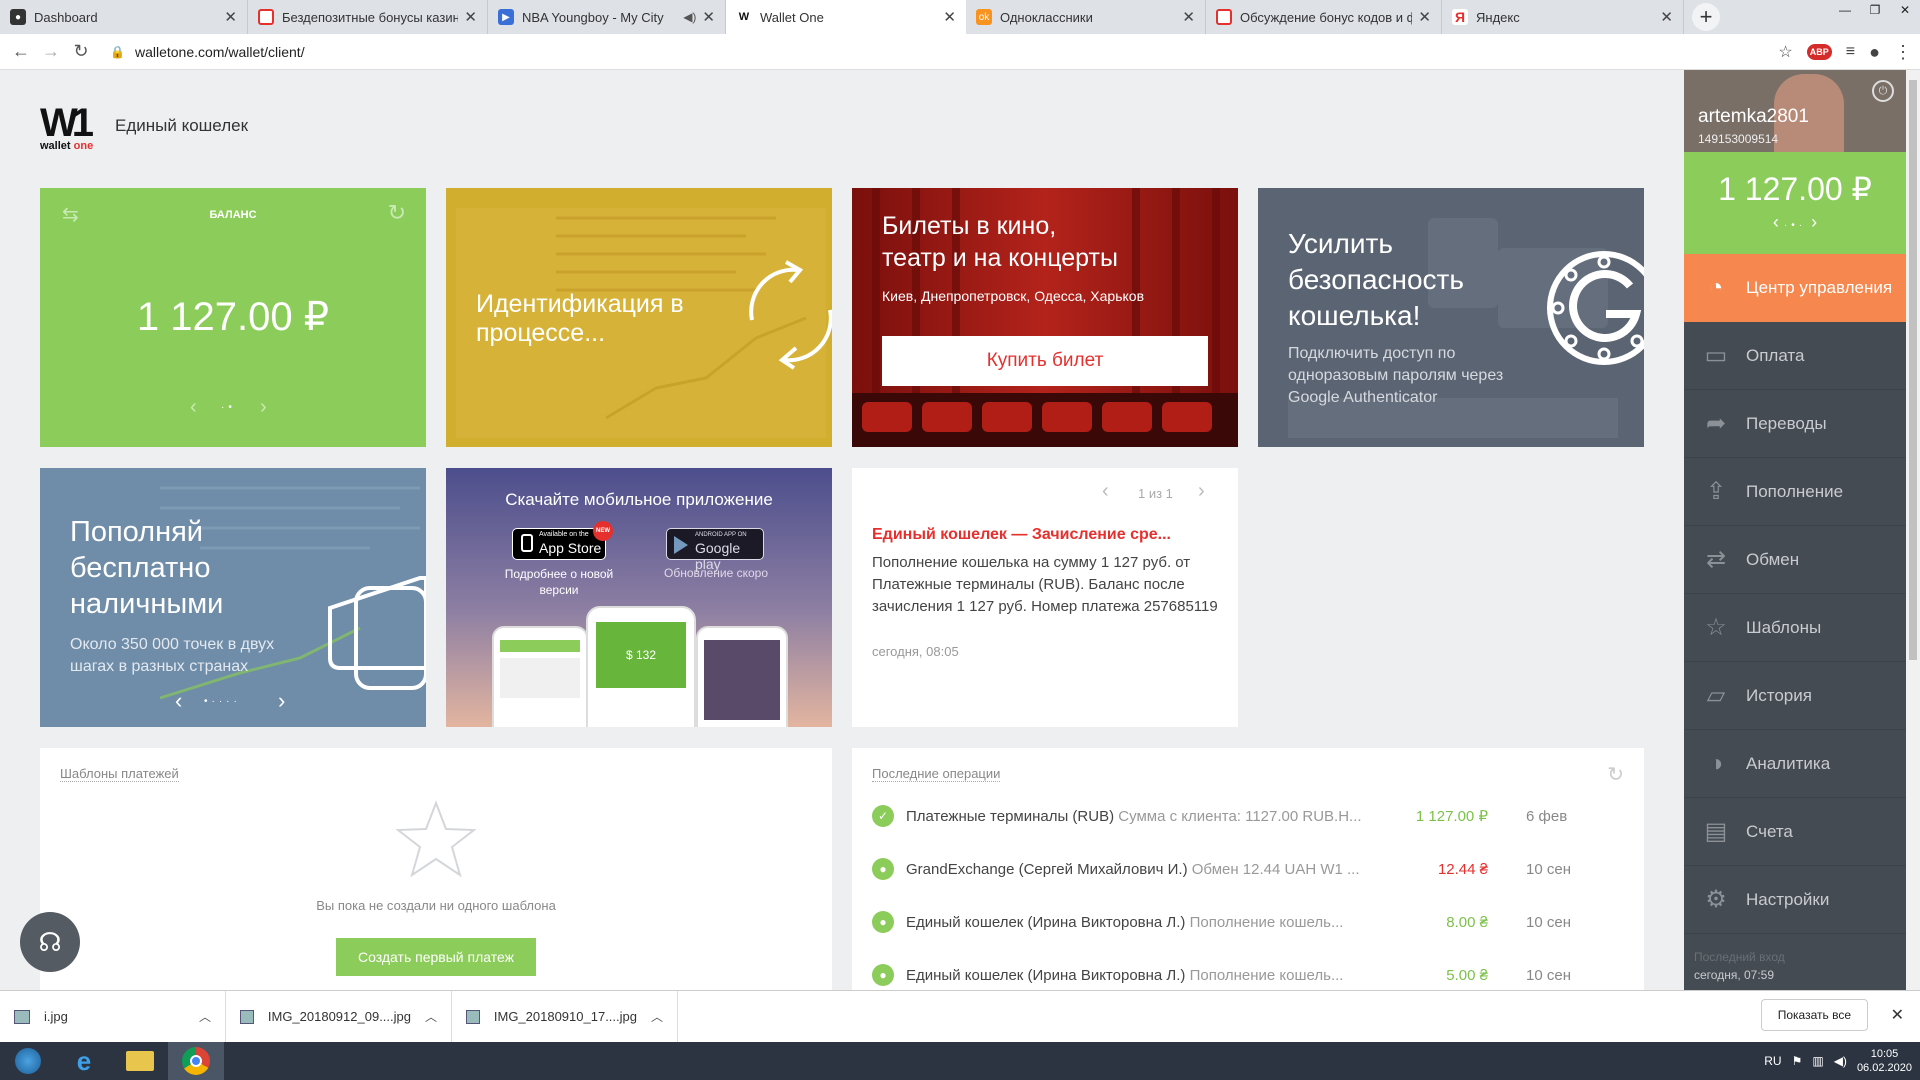 The width and height of the screenshot is (1920, 1080). I want to click on tab-bonus-codes: Обсуждение бонус кодов и фр ✕, so click(1324, 17).